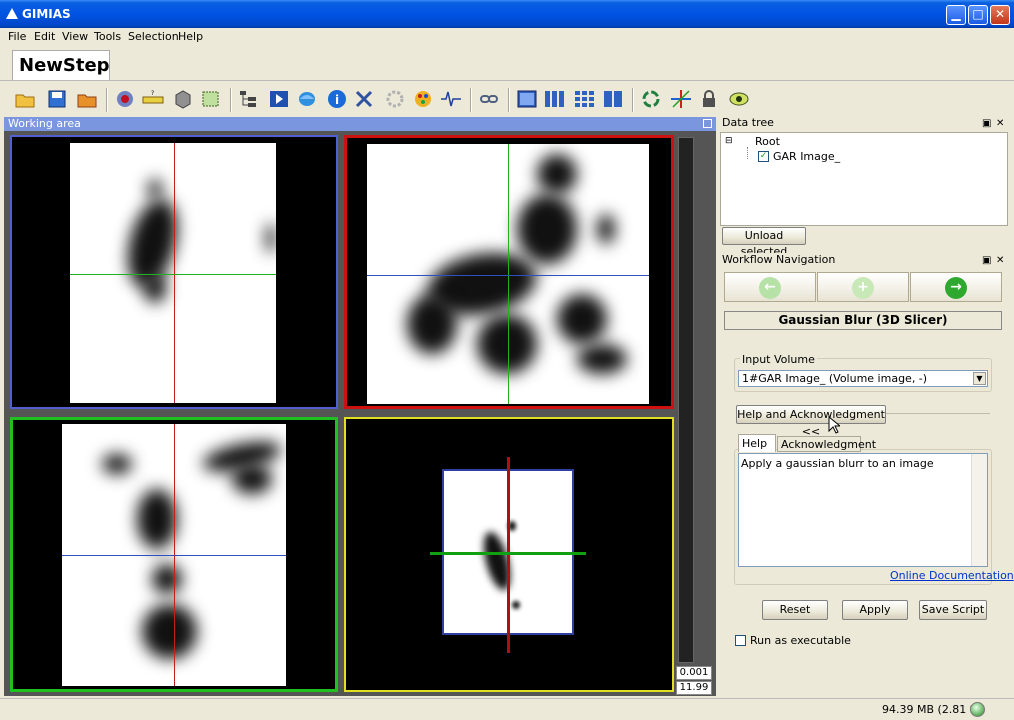  I want to click on view-3d, so click(509, 554).